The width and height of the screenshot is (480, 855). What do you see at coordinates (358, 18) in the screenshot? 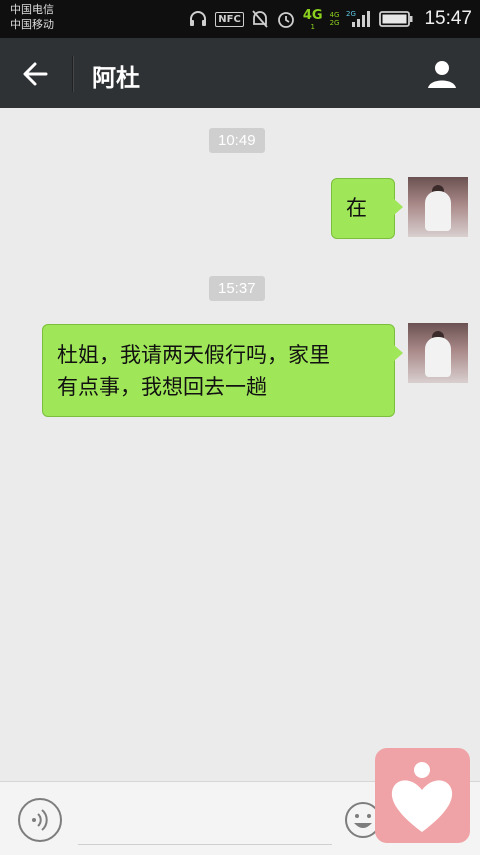
I see `signal-icon: 2G` at bounding box center [358, 18].